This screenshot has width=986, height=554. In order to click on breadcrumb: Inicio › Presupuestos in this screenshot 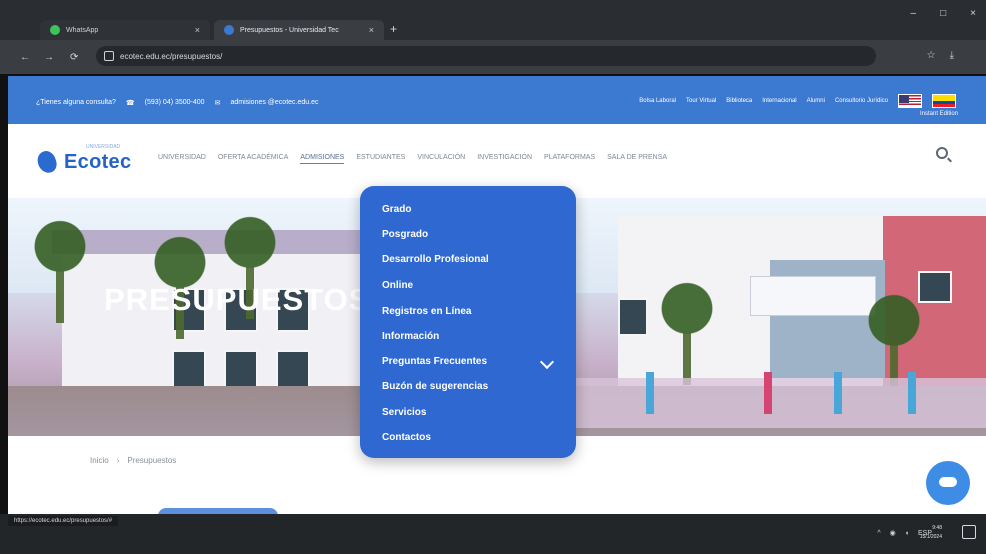, I will do `click(133, 460)`.